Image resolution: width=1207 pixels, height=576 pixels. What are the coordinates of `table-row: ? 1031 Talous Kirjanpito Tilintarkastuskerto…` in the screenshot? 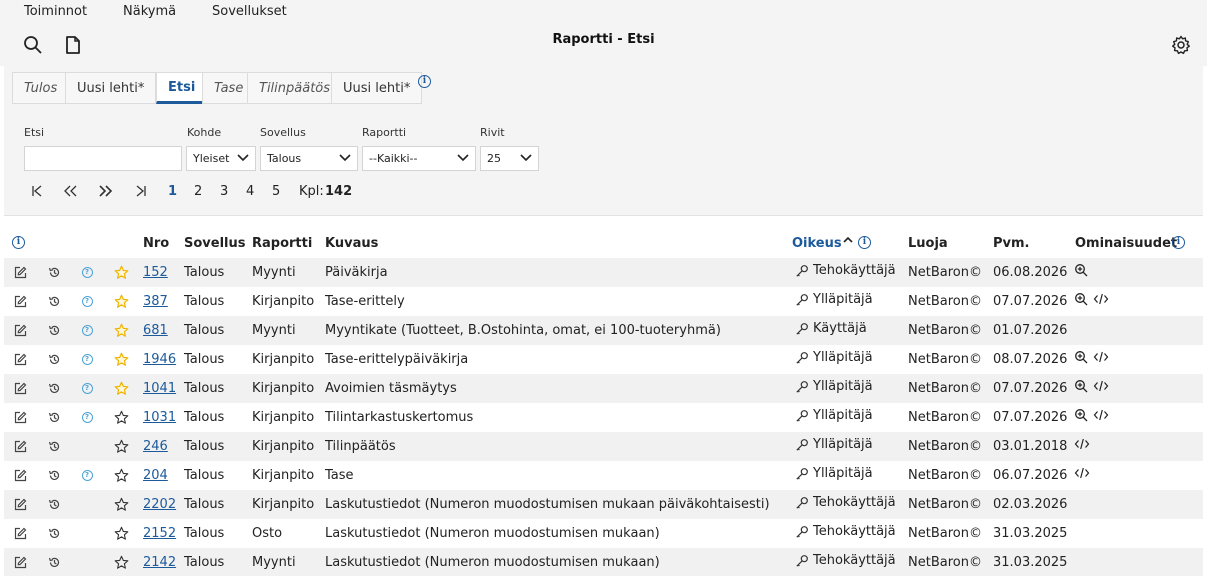 It's located at (603, 417).